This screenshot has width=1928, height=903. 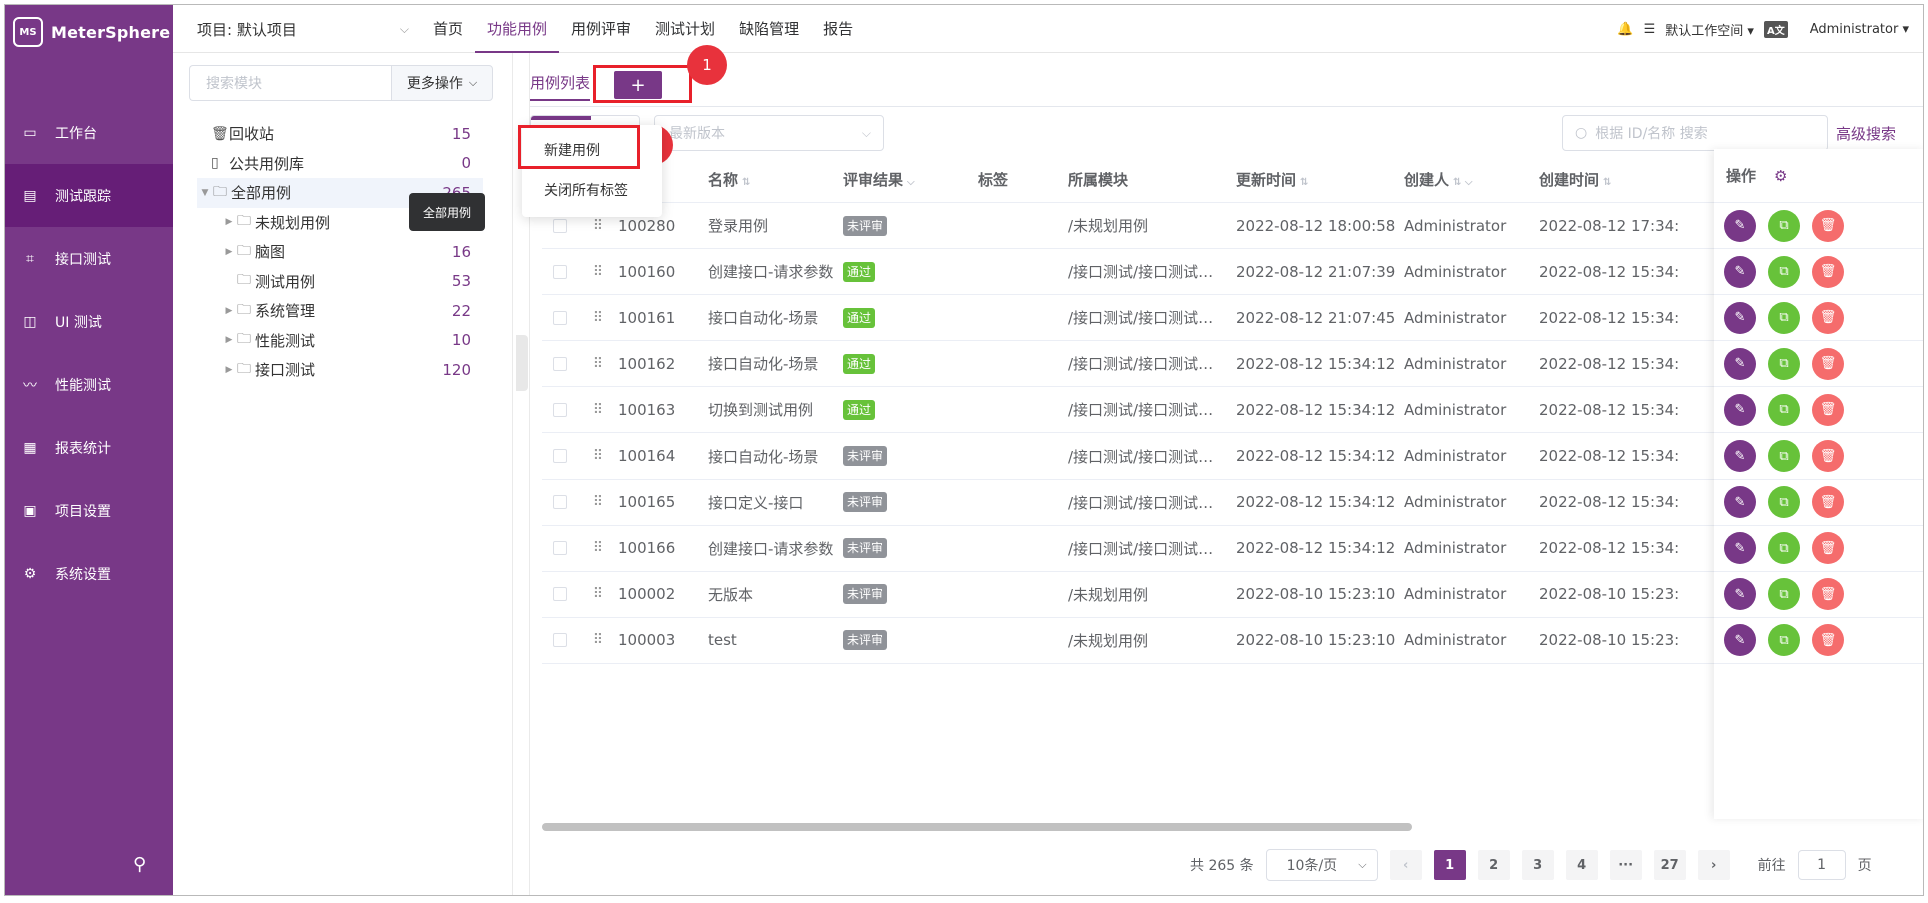 I want to click on page-size-select: 10条/页 ⌵, so click(x=1321, y=865).